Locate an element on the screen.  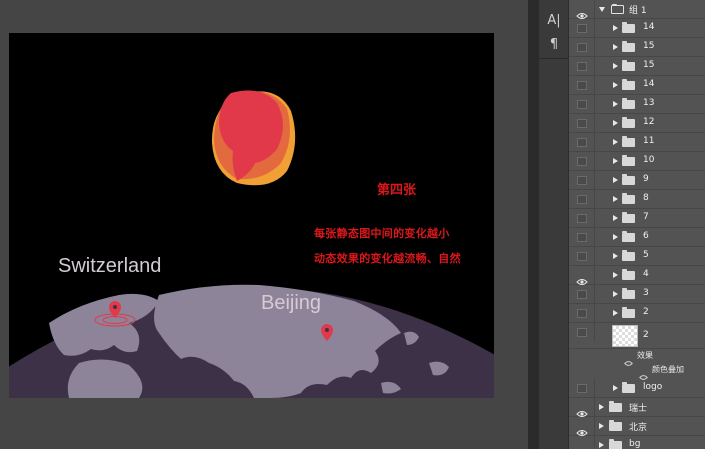
layer-row: 12 is located at coordinates (637, 123).